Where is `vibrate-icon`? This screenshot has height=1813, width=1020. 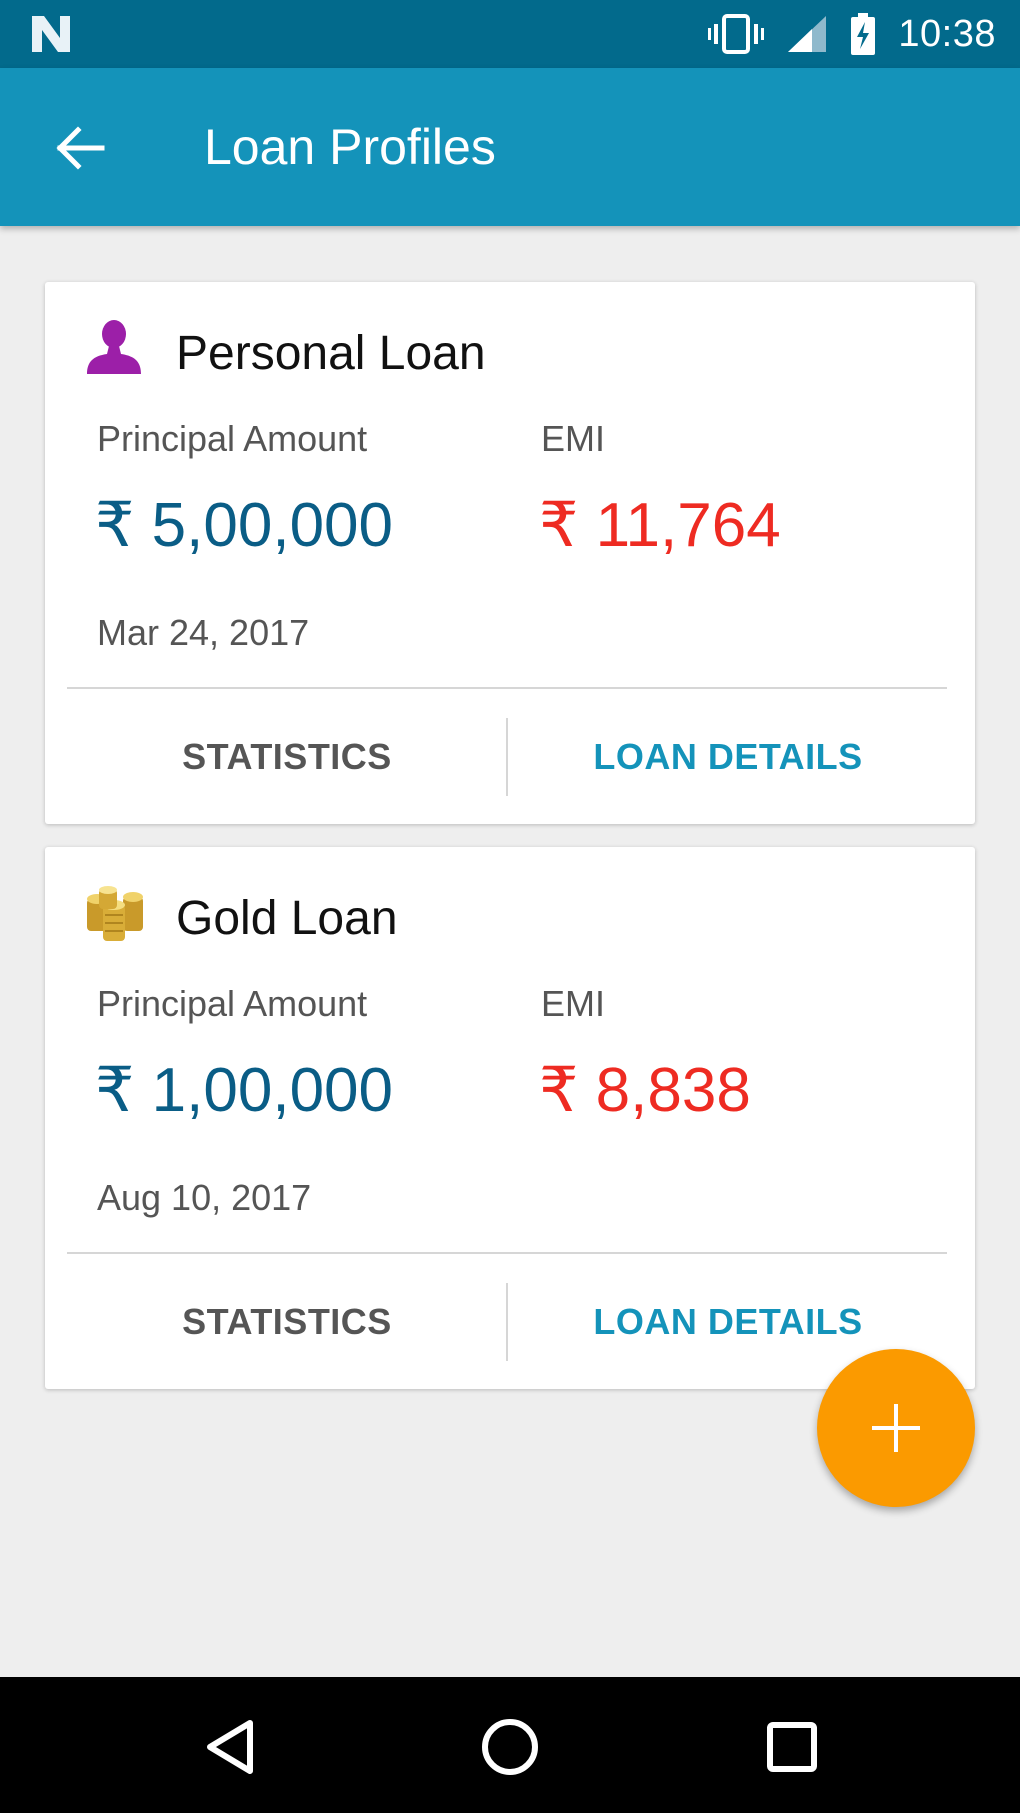
vibrate-icon is located at coordinates (736, 34).